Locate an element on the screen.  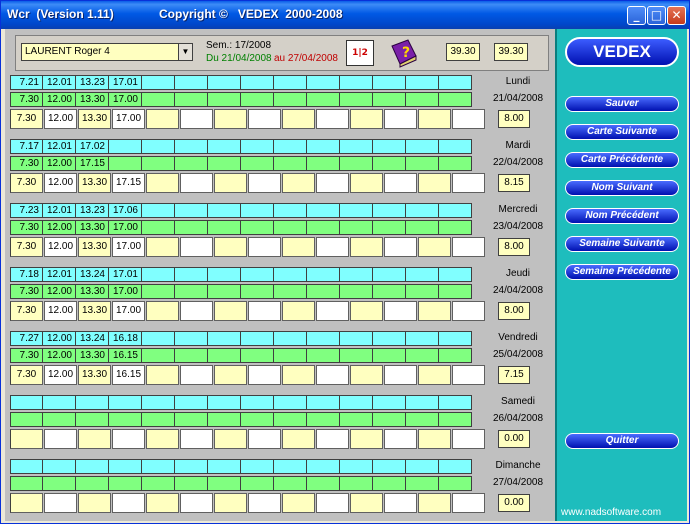
next-week-button: Semaine Suivante is located at coordinates (622, 244).